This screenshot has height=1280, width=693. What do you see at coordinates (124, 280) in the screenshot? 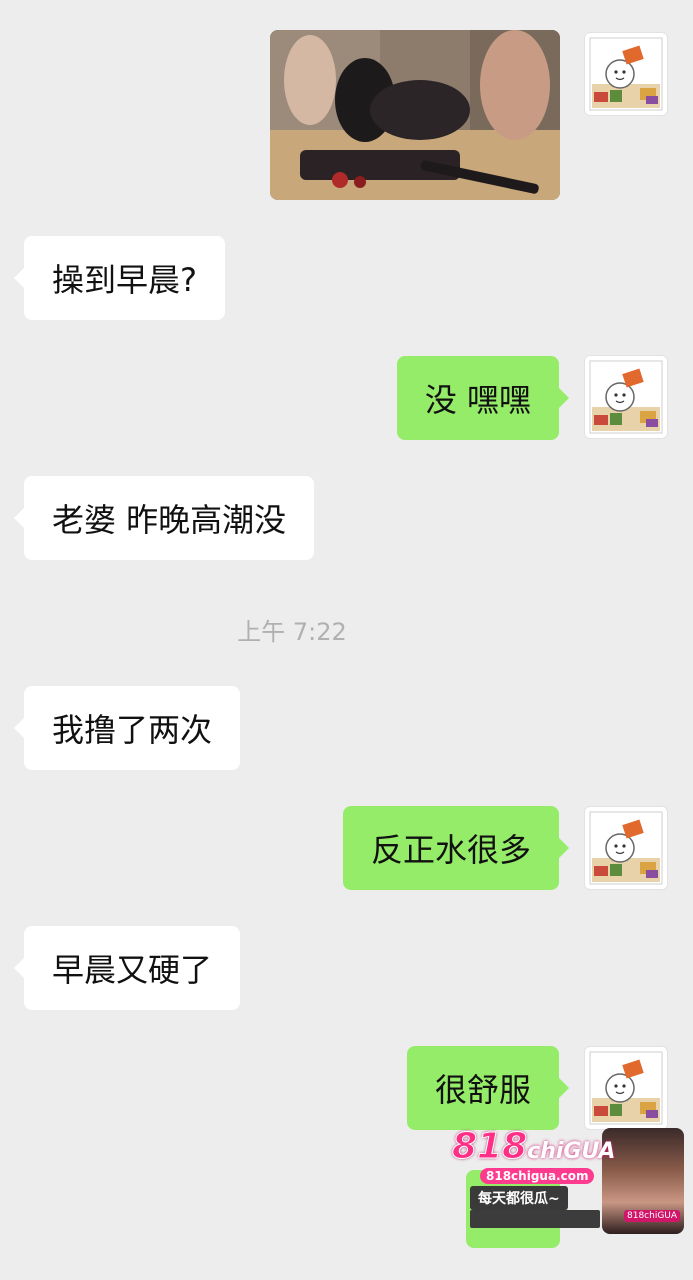
I see `message-text: 操到早晨?` at bounding box center [124, 280].